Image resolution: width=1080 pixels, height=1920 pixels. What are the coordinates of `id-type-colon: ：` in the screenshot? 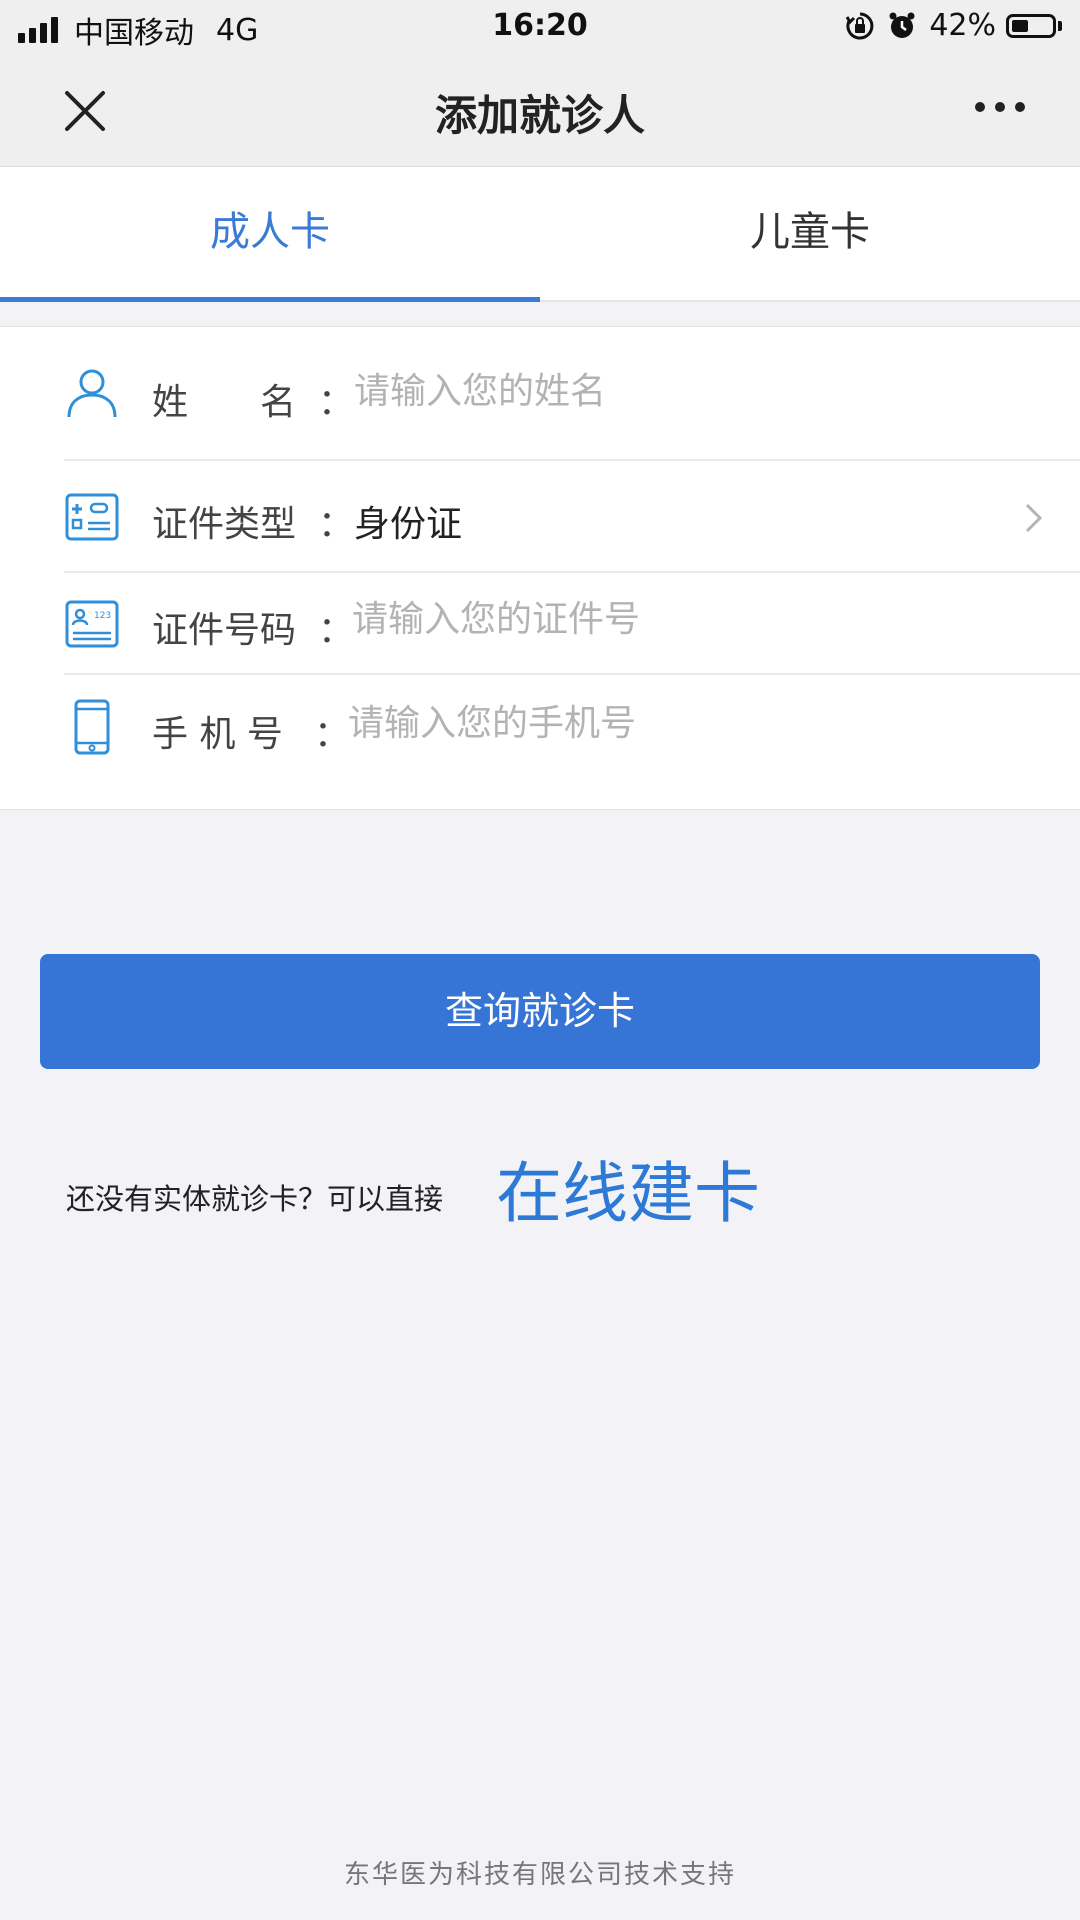 It's located at (336, 524).